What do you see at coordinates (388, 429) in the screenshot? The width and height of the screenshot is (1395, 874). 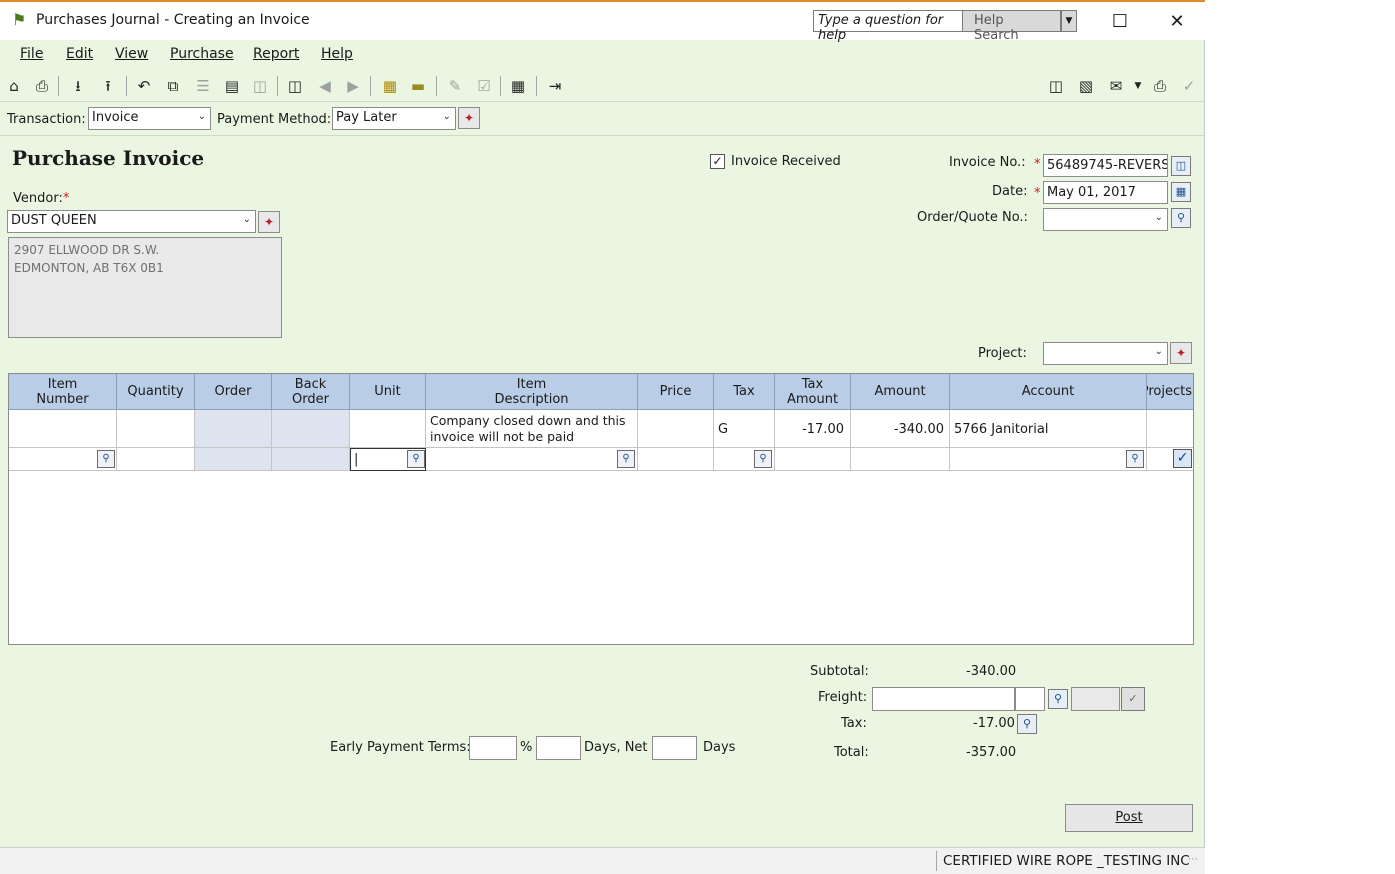 I see `cell-unit` at bounding box center [388, 429].